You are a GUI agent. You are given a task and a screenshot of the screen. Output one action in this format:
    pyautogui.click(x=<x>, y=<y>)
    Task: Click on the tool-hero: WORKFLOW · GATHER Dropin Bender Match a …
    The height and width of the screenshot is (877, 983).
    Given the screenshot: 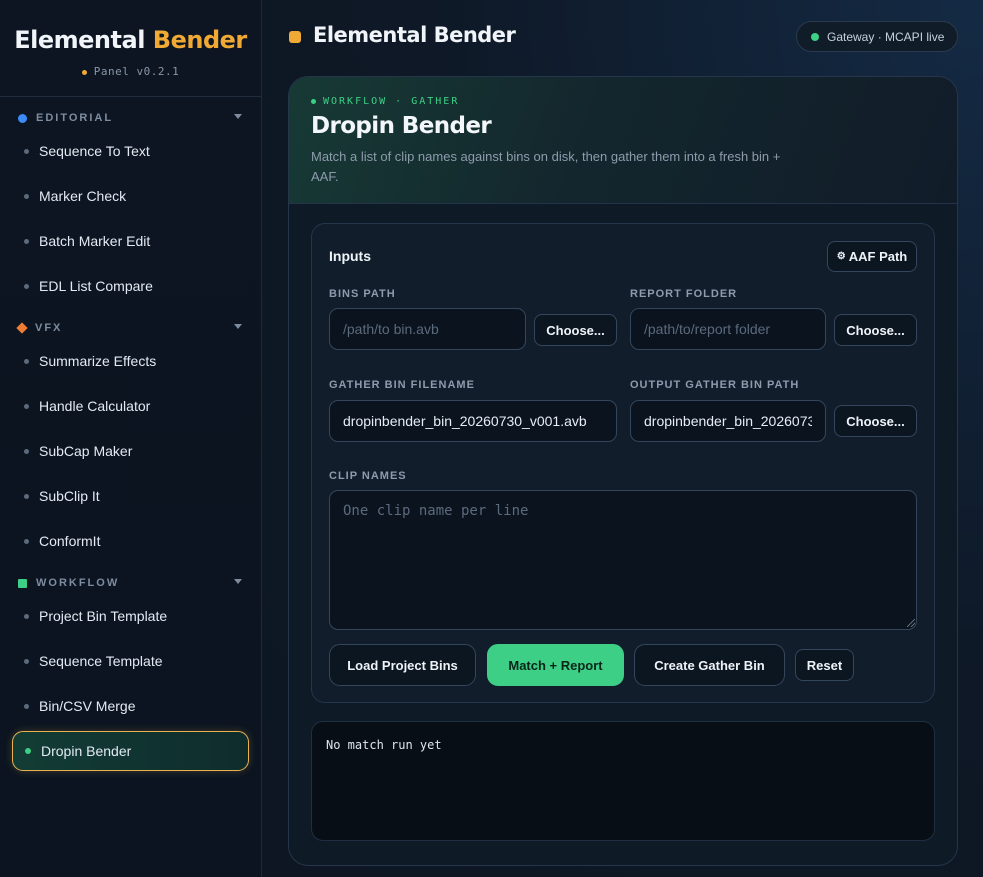 What is the action you would take?
    pyautogui.click(x=623, y=140)
    